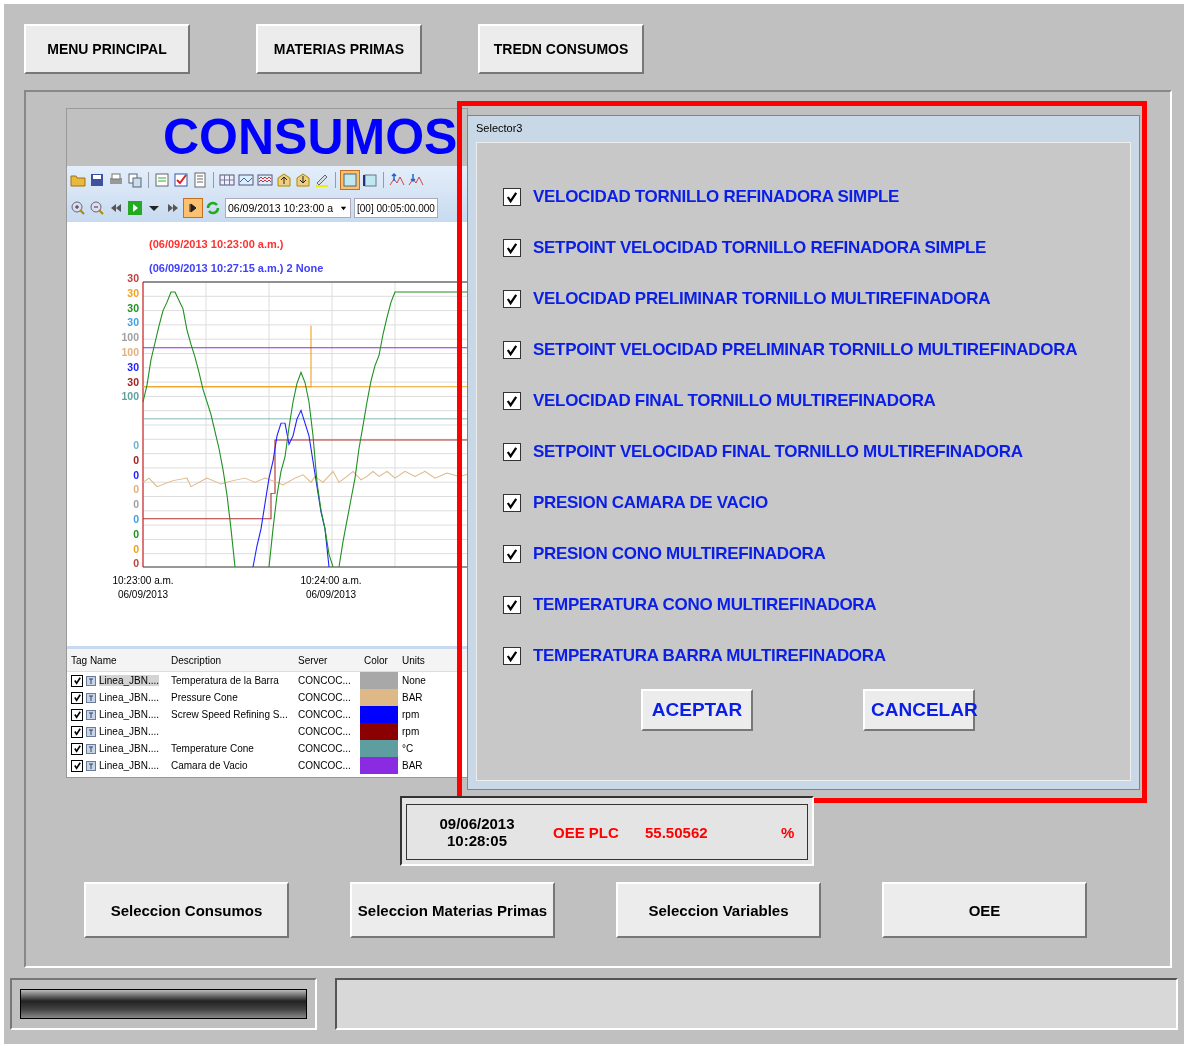 This screenshot has height=1046, width=1188. I want to click on units-cell-text: °C, so click(408, 749).